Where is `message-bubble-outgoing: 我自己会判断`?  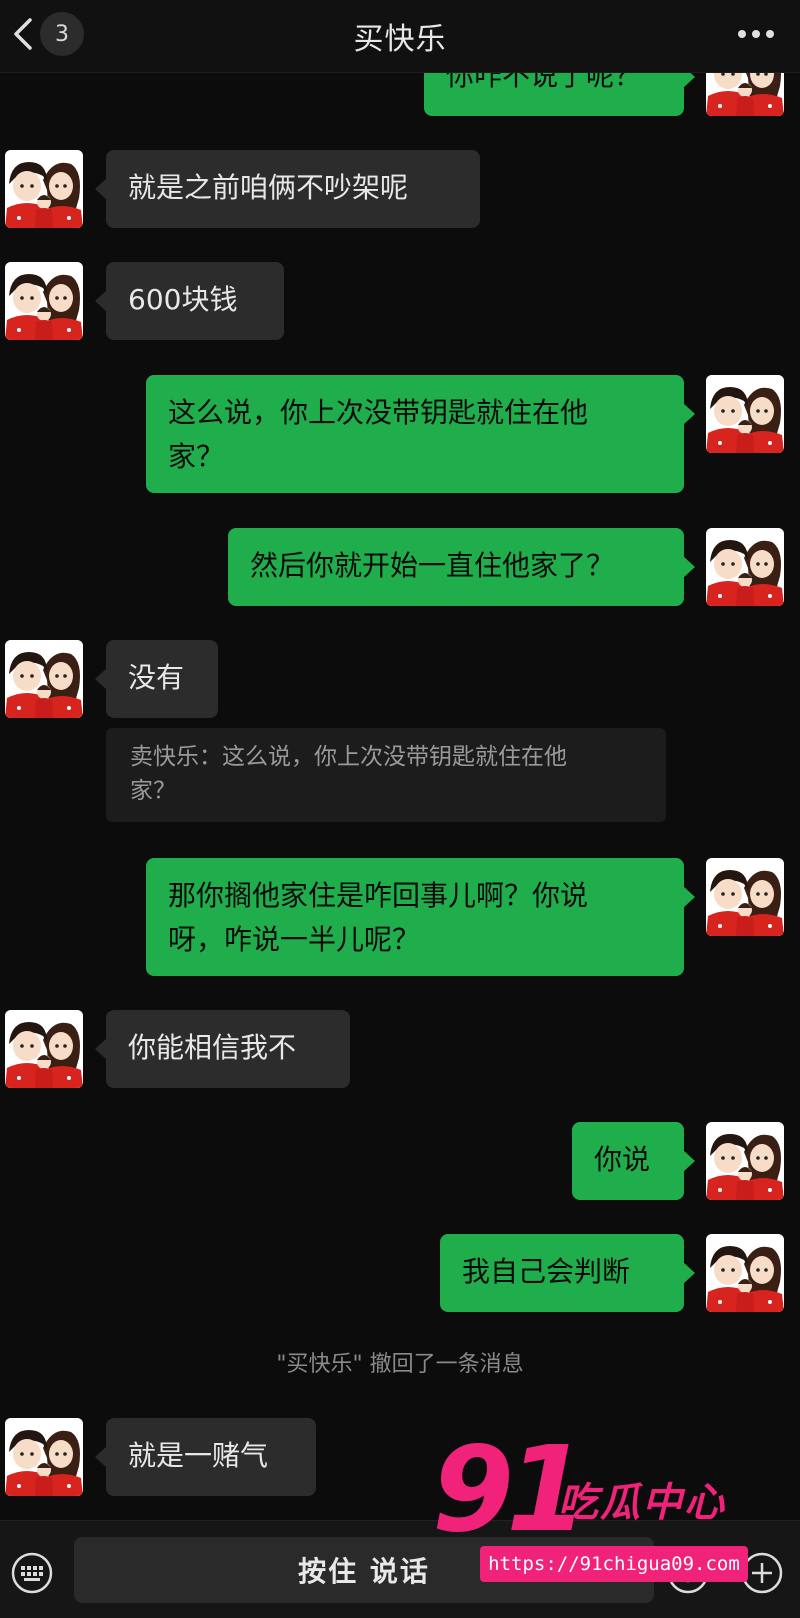 message-bubble-outgoing: 我自己会判断 is located at coordinates (567, 1273).